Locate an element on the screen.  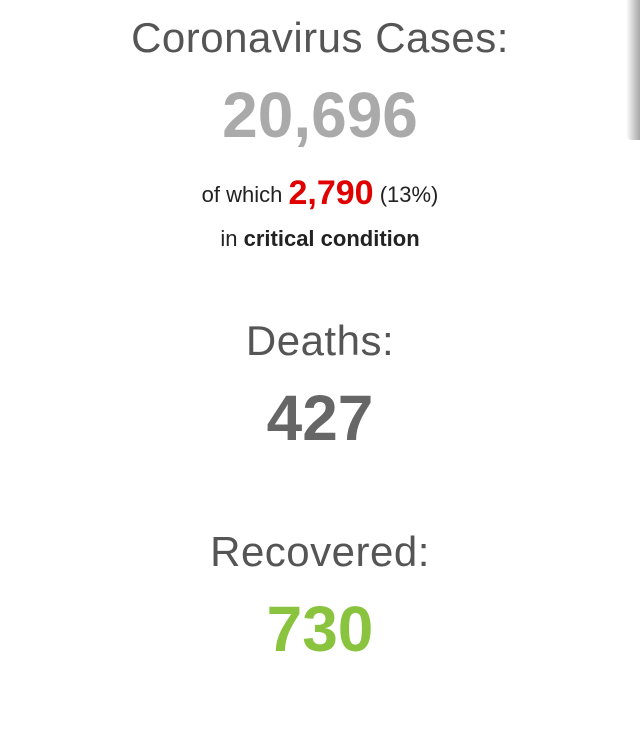
recovered-count: 730 is located at coordinates (320, 629).